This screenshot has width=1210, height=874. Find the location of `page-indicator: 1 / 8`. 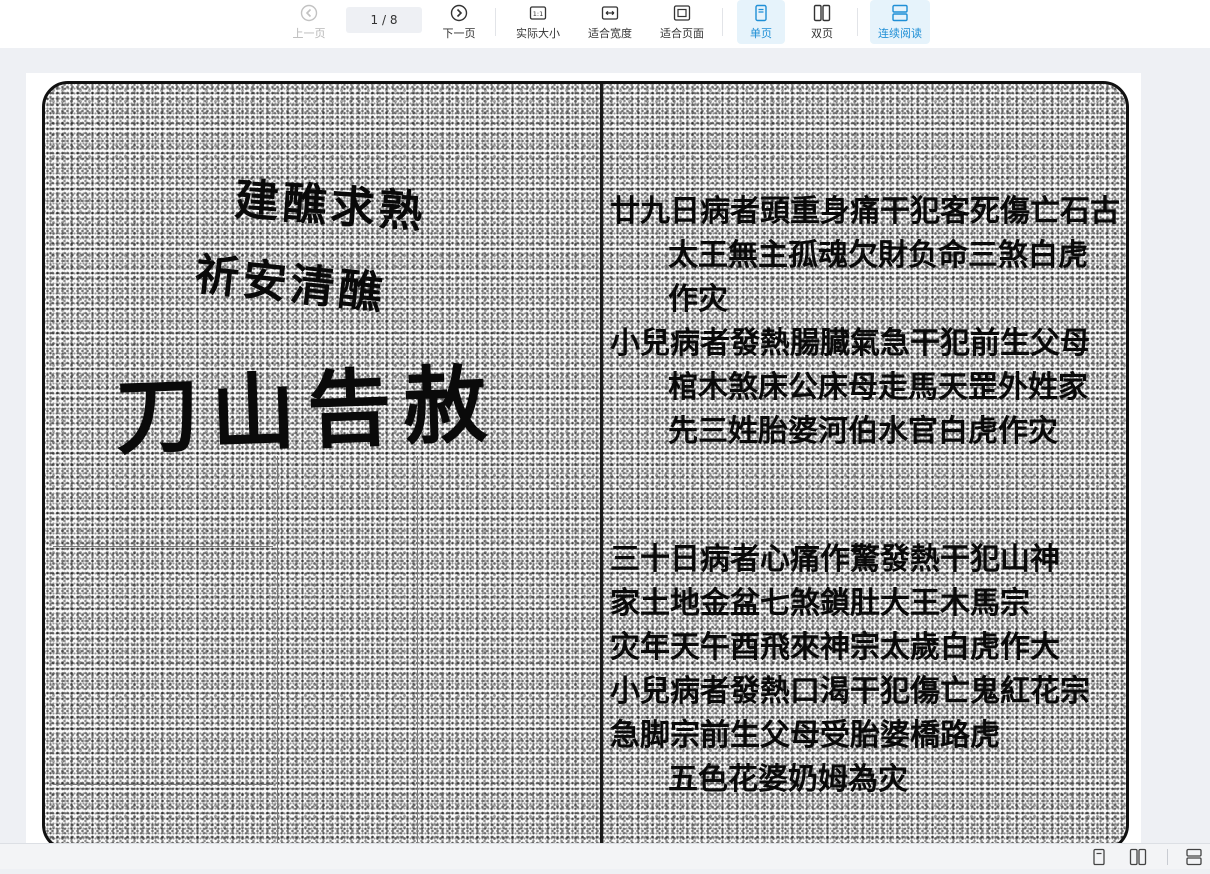

page-indicator: 1 / 8 is located at coordinates (384, 20).